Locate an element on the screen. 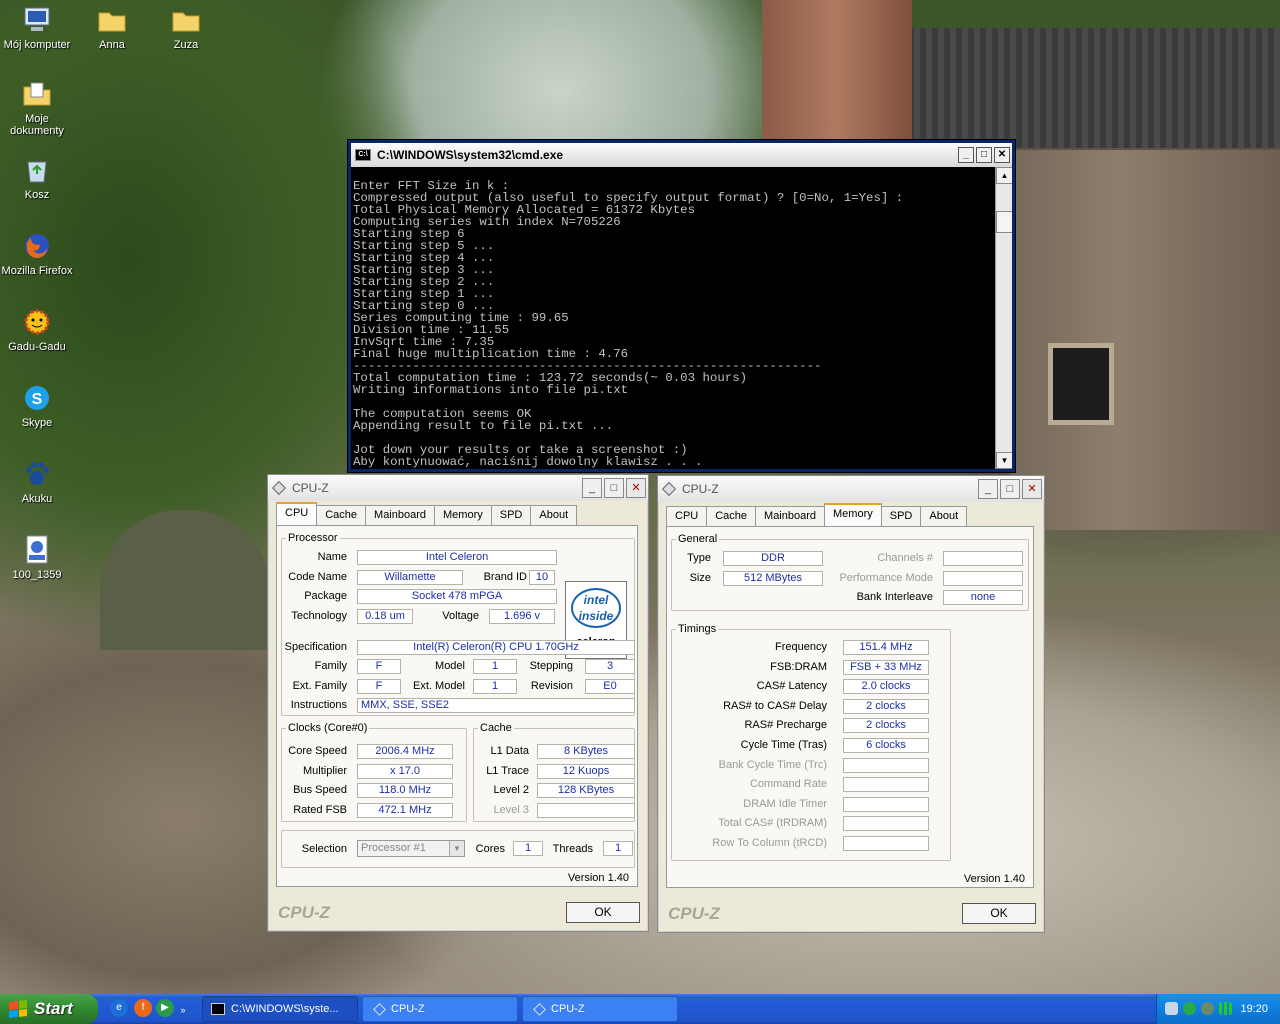 The width and height of the screenshot is (1280, 1024). cmd-titlebar: C:\ C:\WINDOWS\system32\cmd.exe _ □ ✕ is located at coordinates (681, 155).